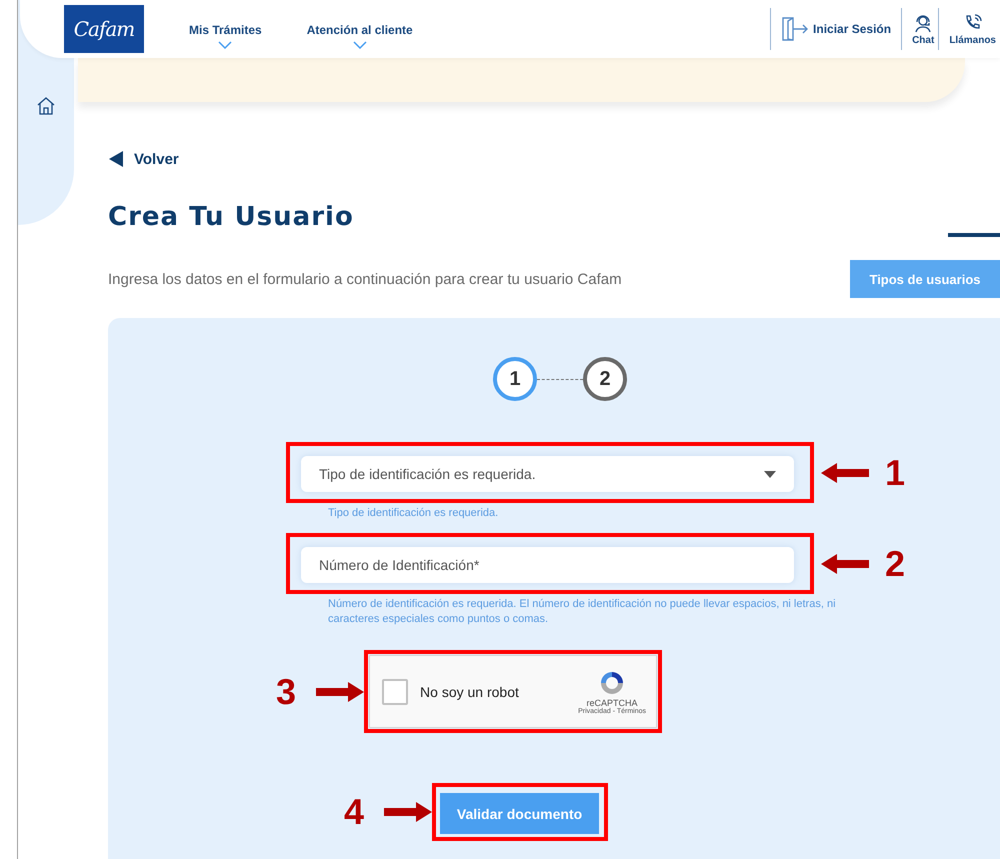  What do you see at coordinates (286, 692) in the screenshot?
I see `annotation-number: 3` at bounding box center [286, 692].